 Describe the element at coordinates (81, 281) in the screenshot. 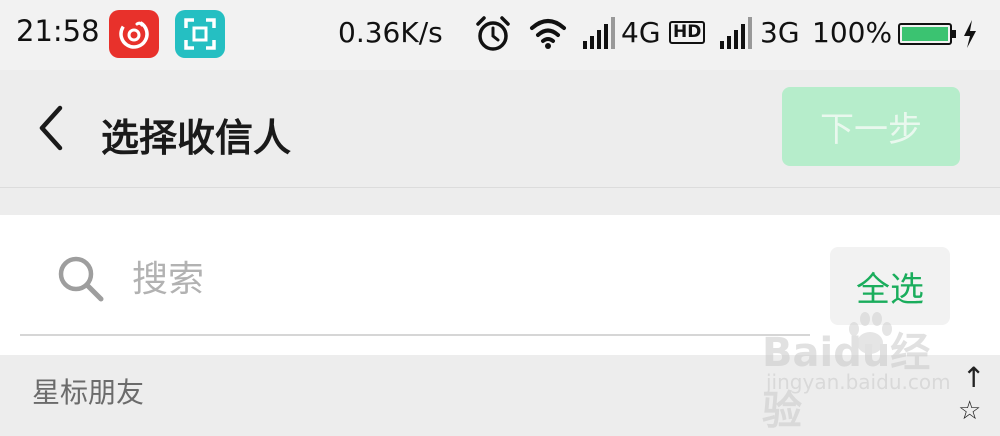

I see `search-icon` at that location.